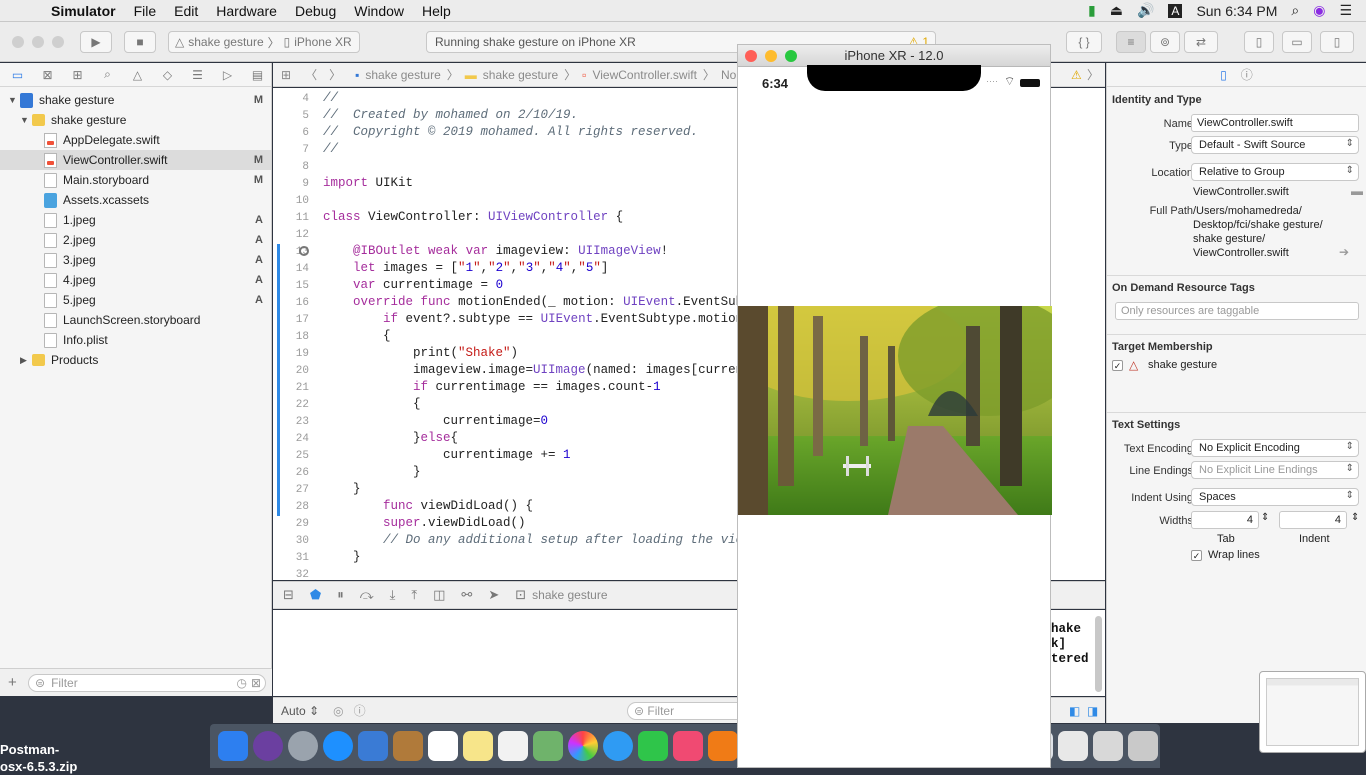  I want to click on screenshot-thumbnail, so click(1312, 712).